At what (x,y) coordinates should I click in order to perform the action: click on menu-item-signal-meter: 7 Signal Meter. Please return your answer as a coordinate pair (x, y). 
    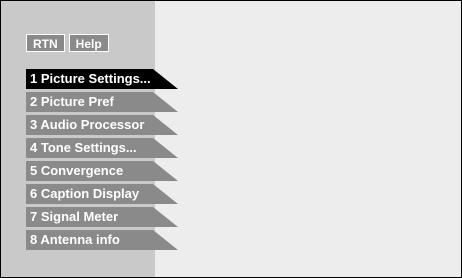
    Looking at the image, I should click on (106, 217).